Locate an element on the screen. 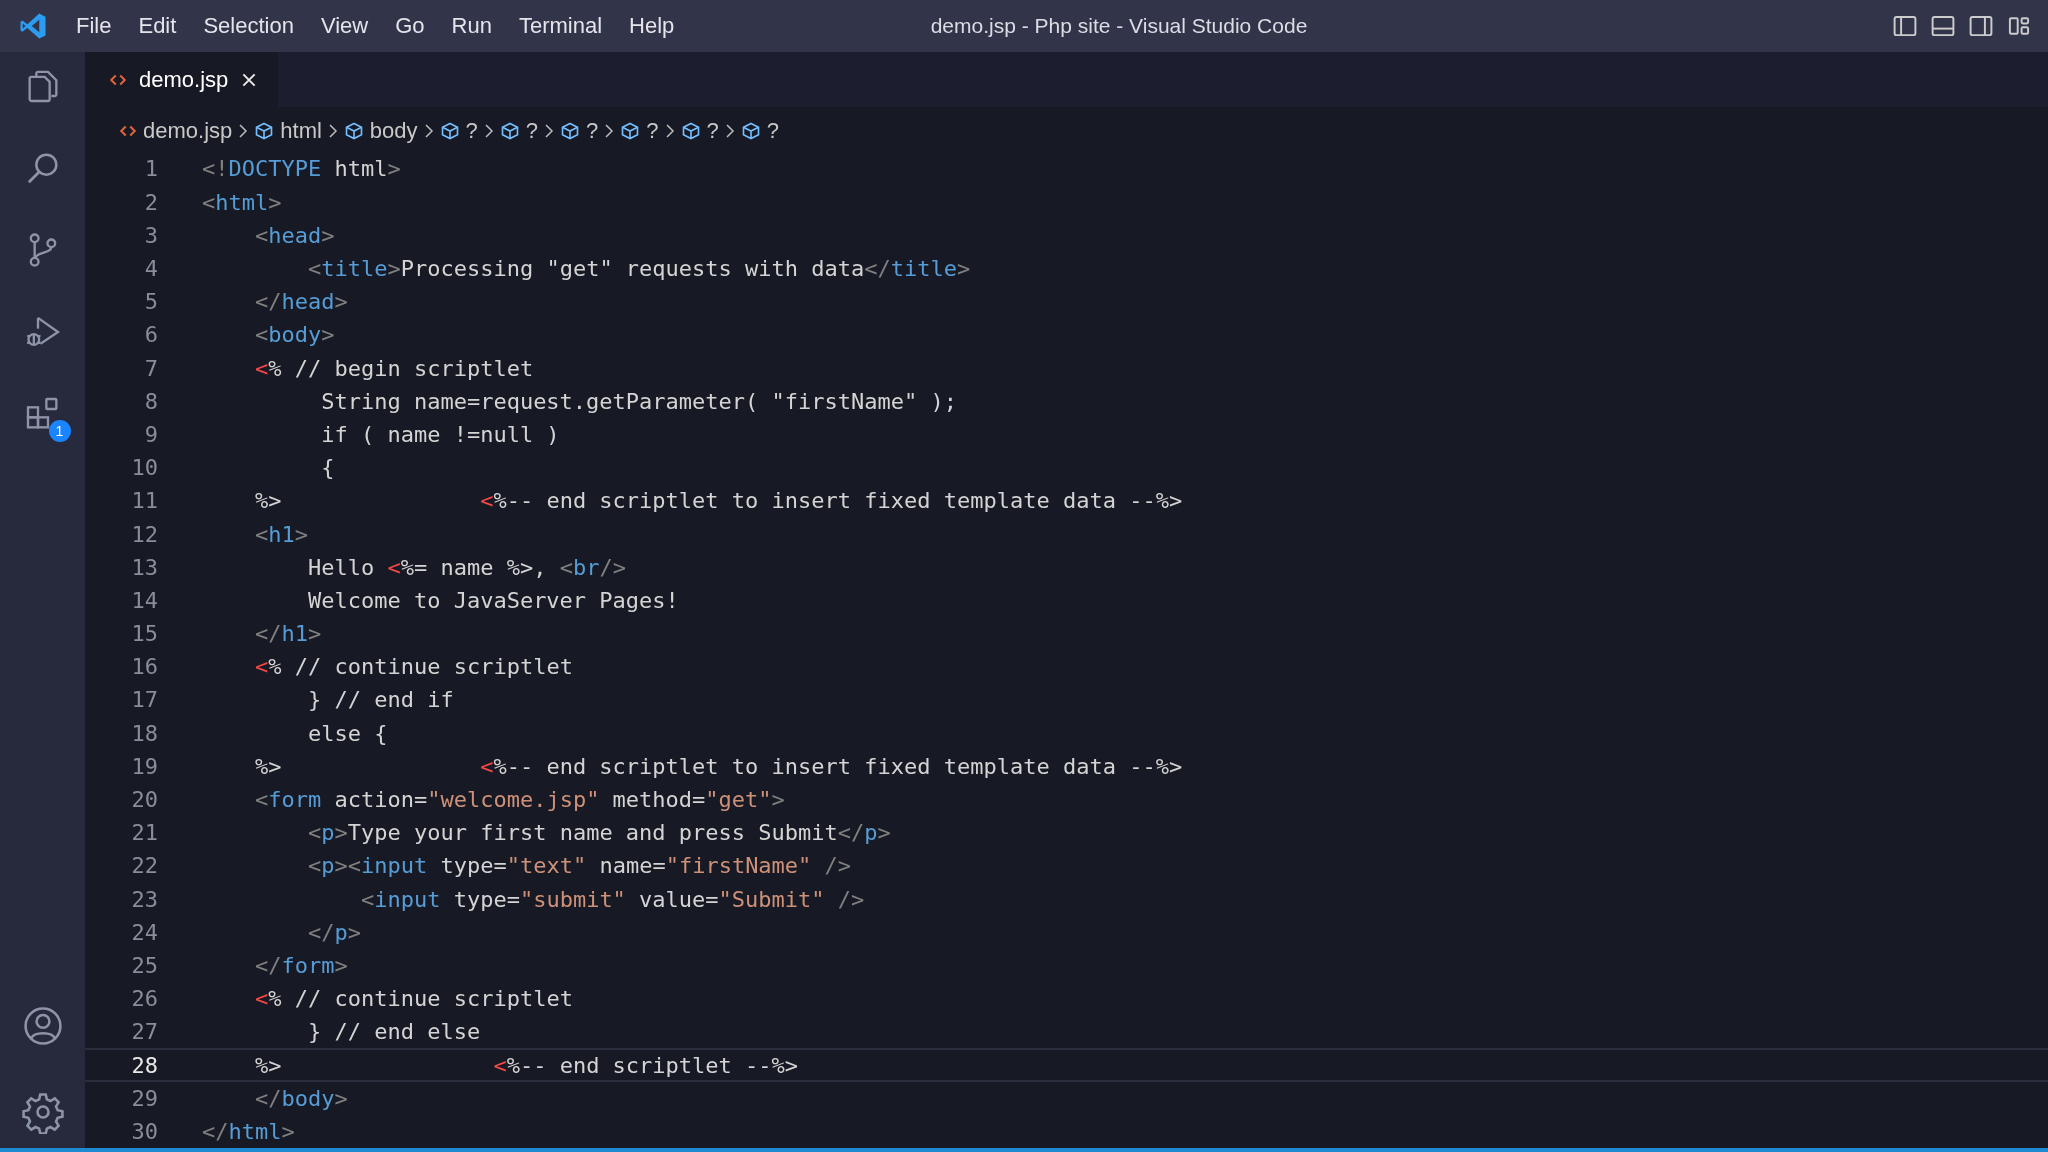 The height and width of the screenshot is (1152, 2048). line-number: 11 is located at coordinates (144, 501).